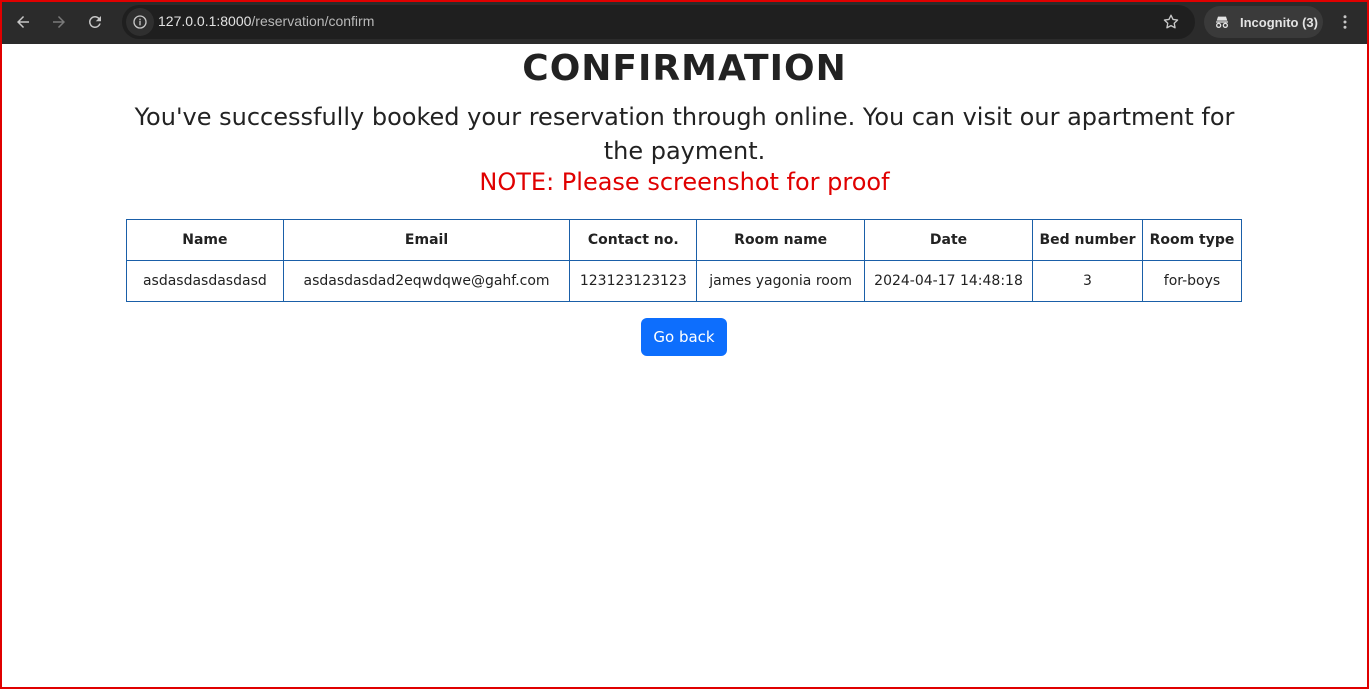 This screenshot has width=1369, height=689. What do you see at coordinates (948, 240) in the screenshot?
I see `header-date: Date` at bounding box center [948, 240].